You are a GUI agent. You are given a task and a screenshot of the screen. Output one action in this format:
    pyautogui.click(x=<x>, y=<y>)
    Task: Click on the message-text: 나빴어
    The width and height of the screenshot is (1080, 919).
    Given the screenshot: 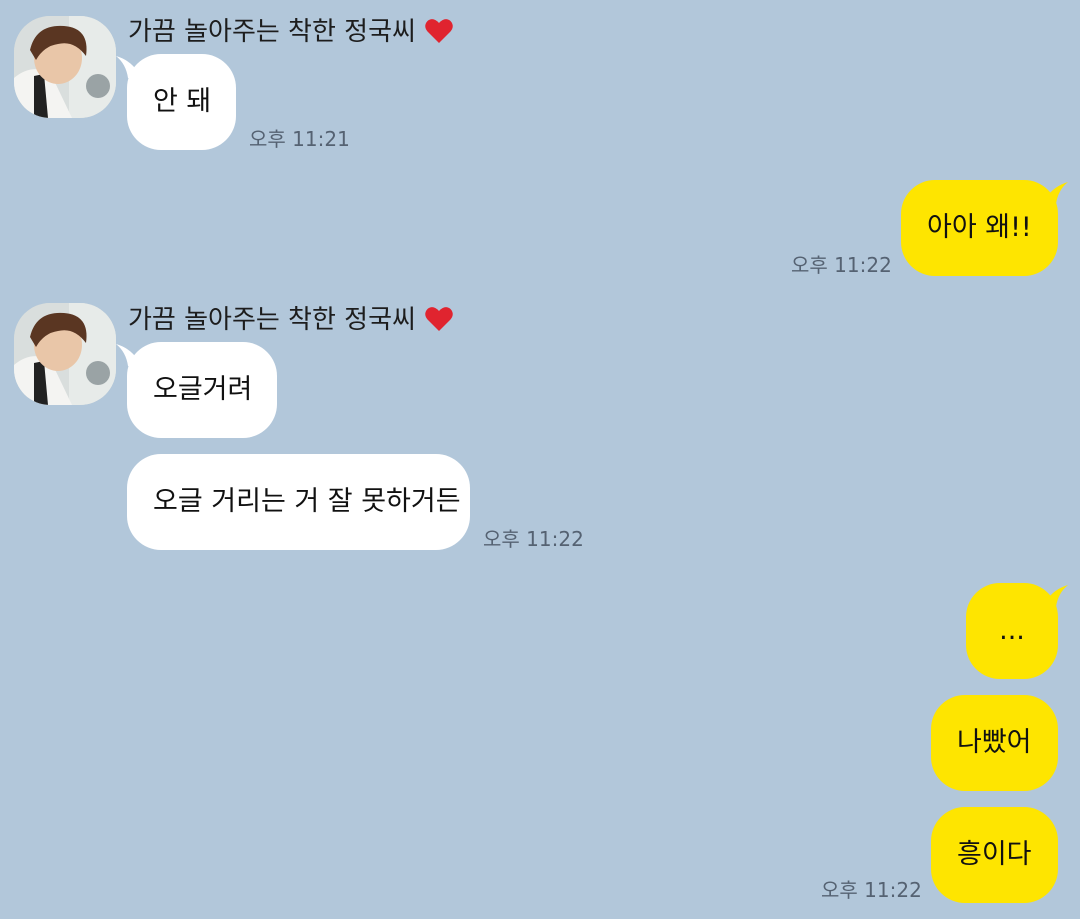 What is the action you would take?
    pyautogui.click(x=994, y=742)
    